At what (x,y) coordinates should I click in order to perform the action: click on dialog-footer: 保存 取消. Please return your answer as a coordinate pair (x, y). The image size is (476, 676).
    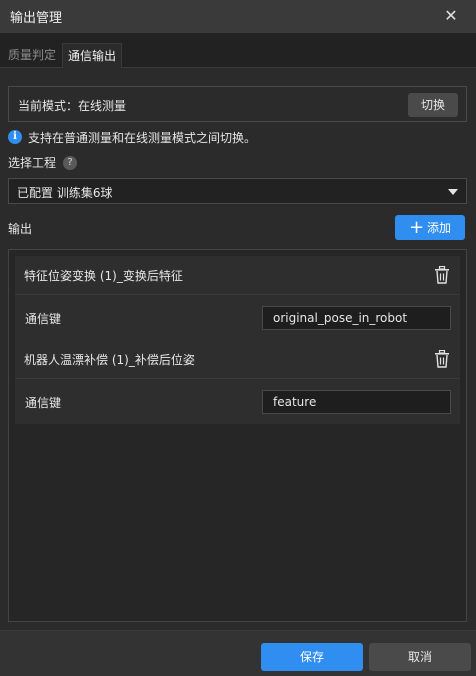
    Looking at the image, I should click on (238, 653).